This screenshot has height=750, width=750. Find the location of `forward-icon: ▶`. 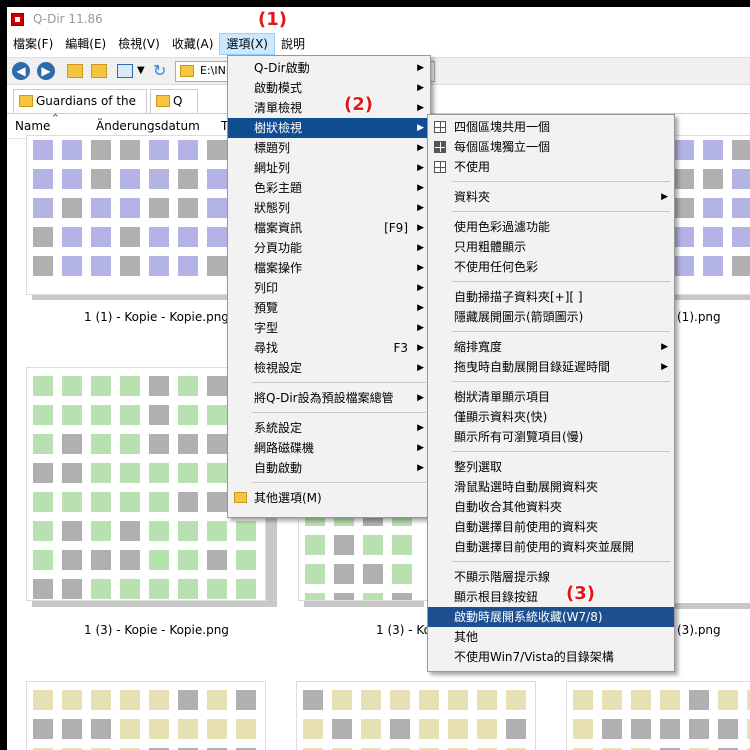

forward-icon: ▶ is located at coordinates (46, 71).